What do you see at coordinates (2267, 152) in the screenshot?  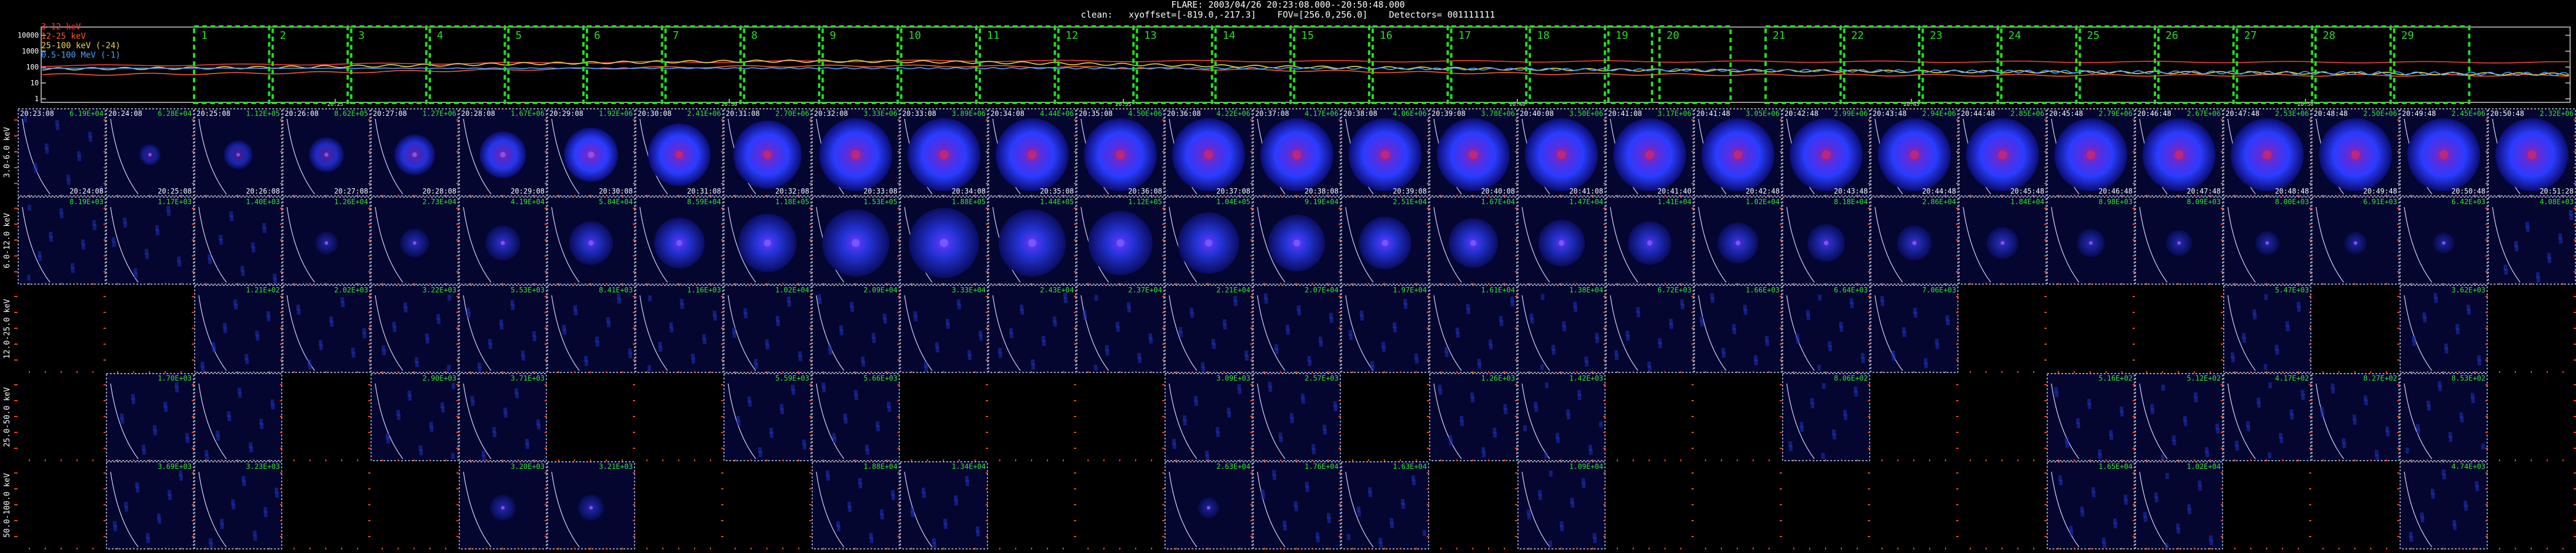 I see `image-cell: 2.53E+06 20:47:48 20:48:48` at bounding box center [2267, 152].